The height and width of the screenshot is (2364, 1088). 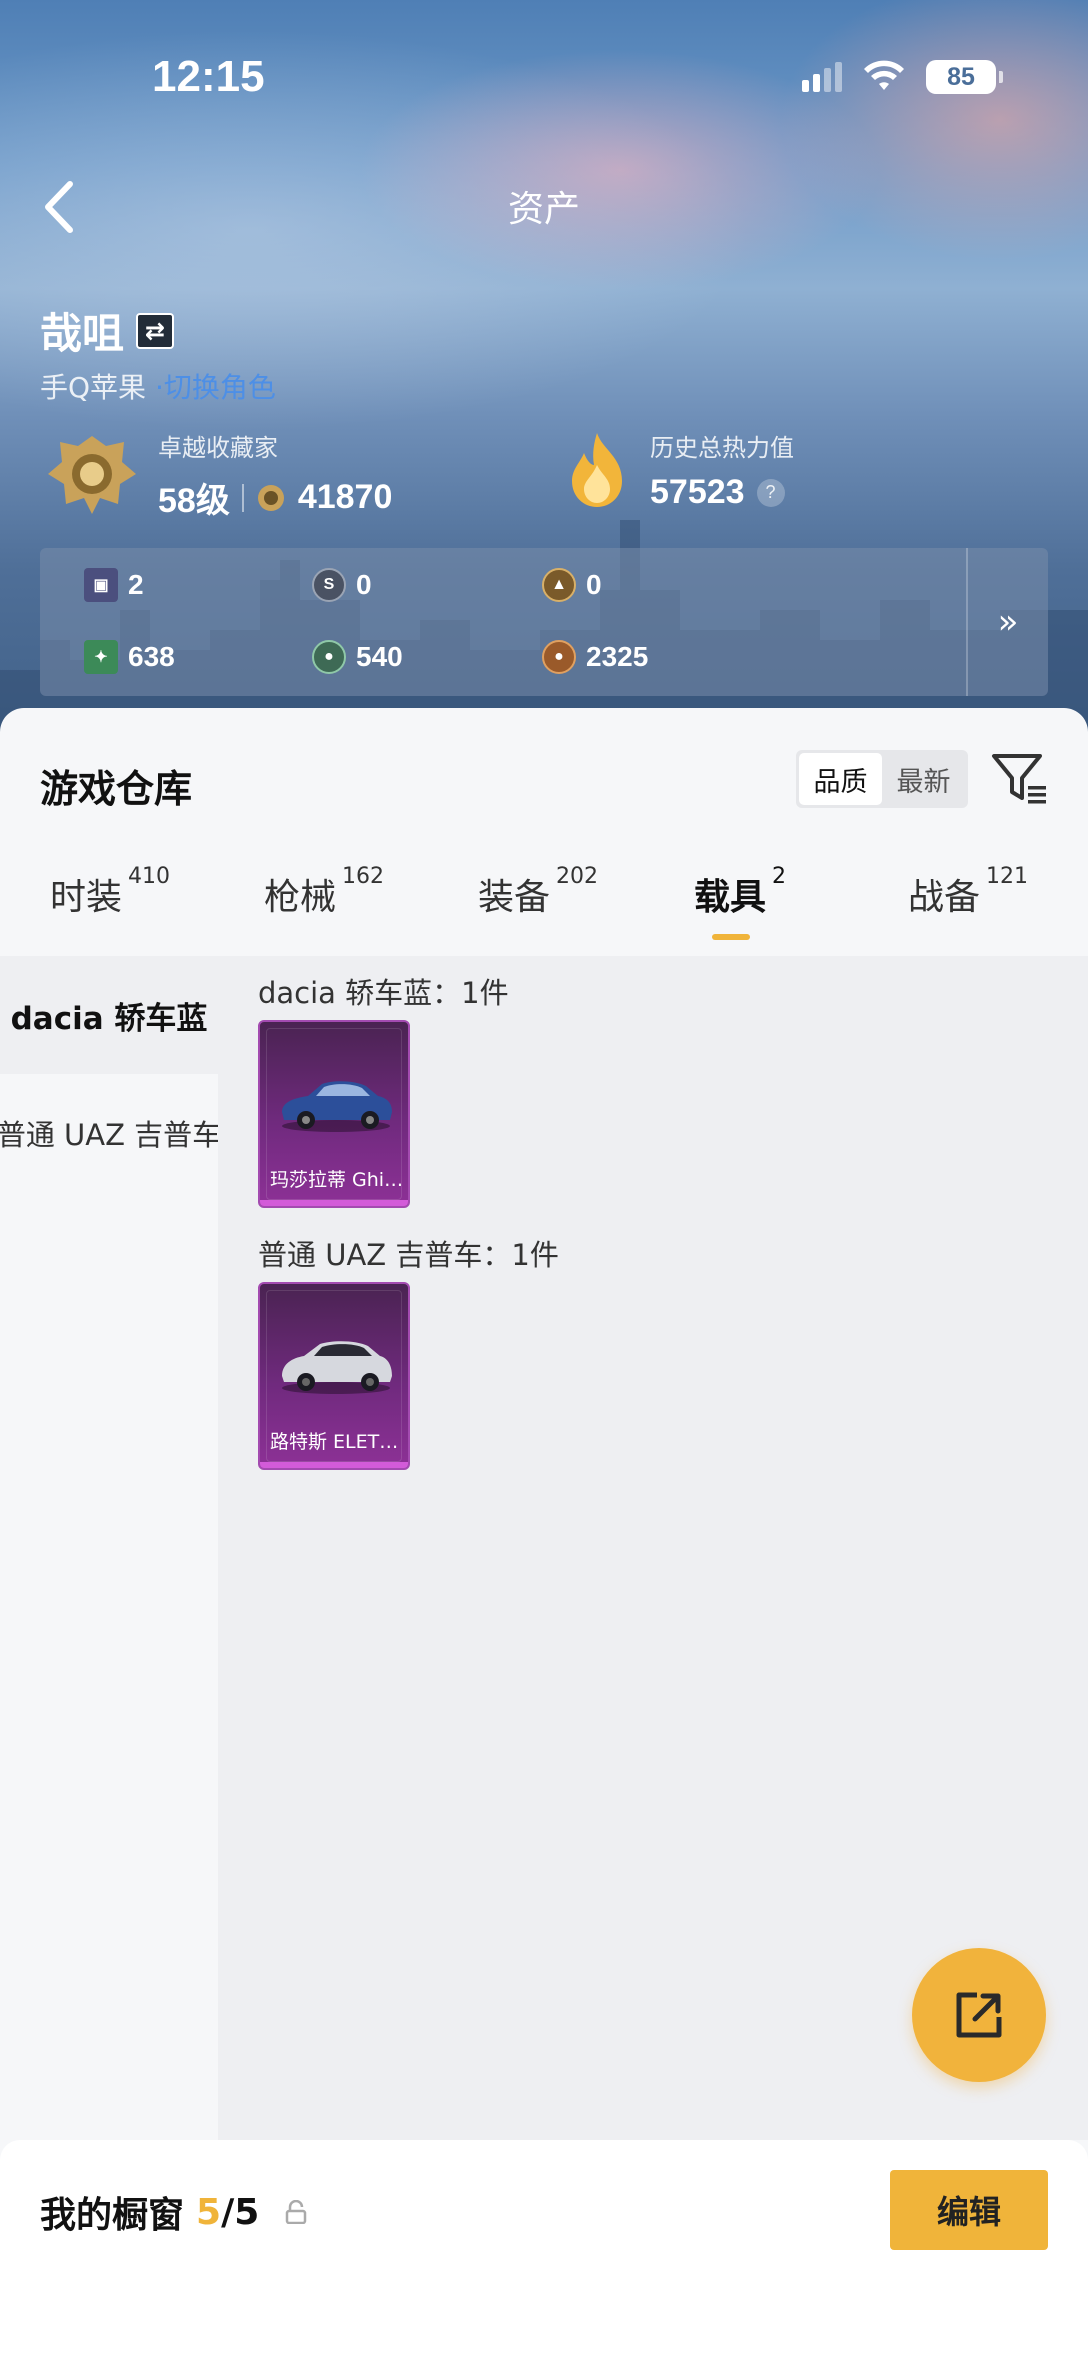 I want to click on battery-indicator: 85, so click(x=964, y=77).